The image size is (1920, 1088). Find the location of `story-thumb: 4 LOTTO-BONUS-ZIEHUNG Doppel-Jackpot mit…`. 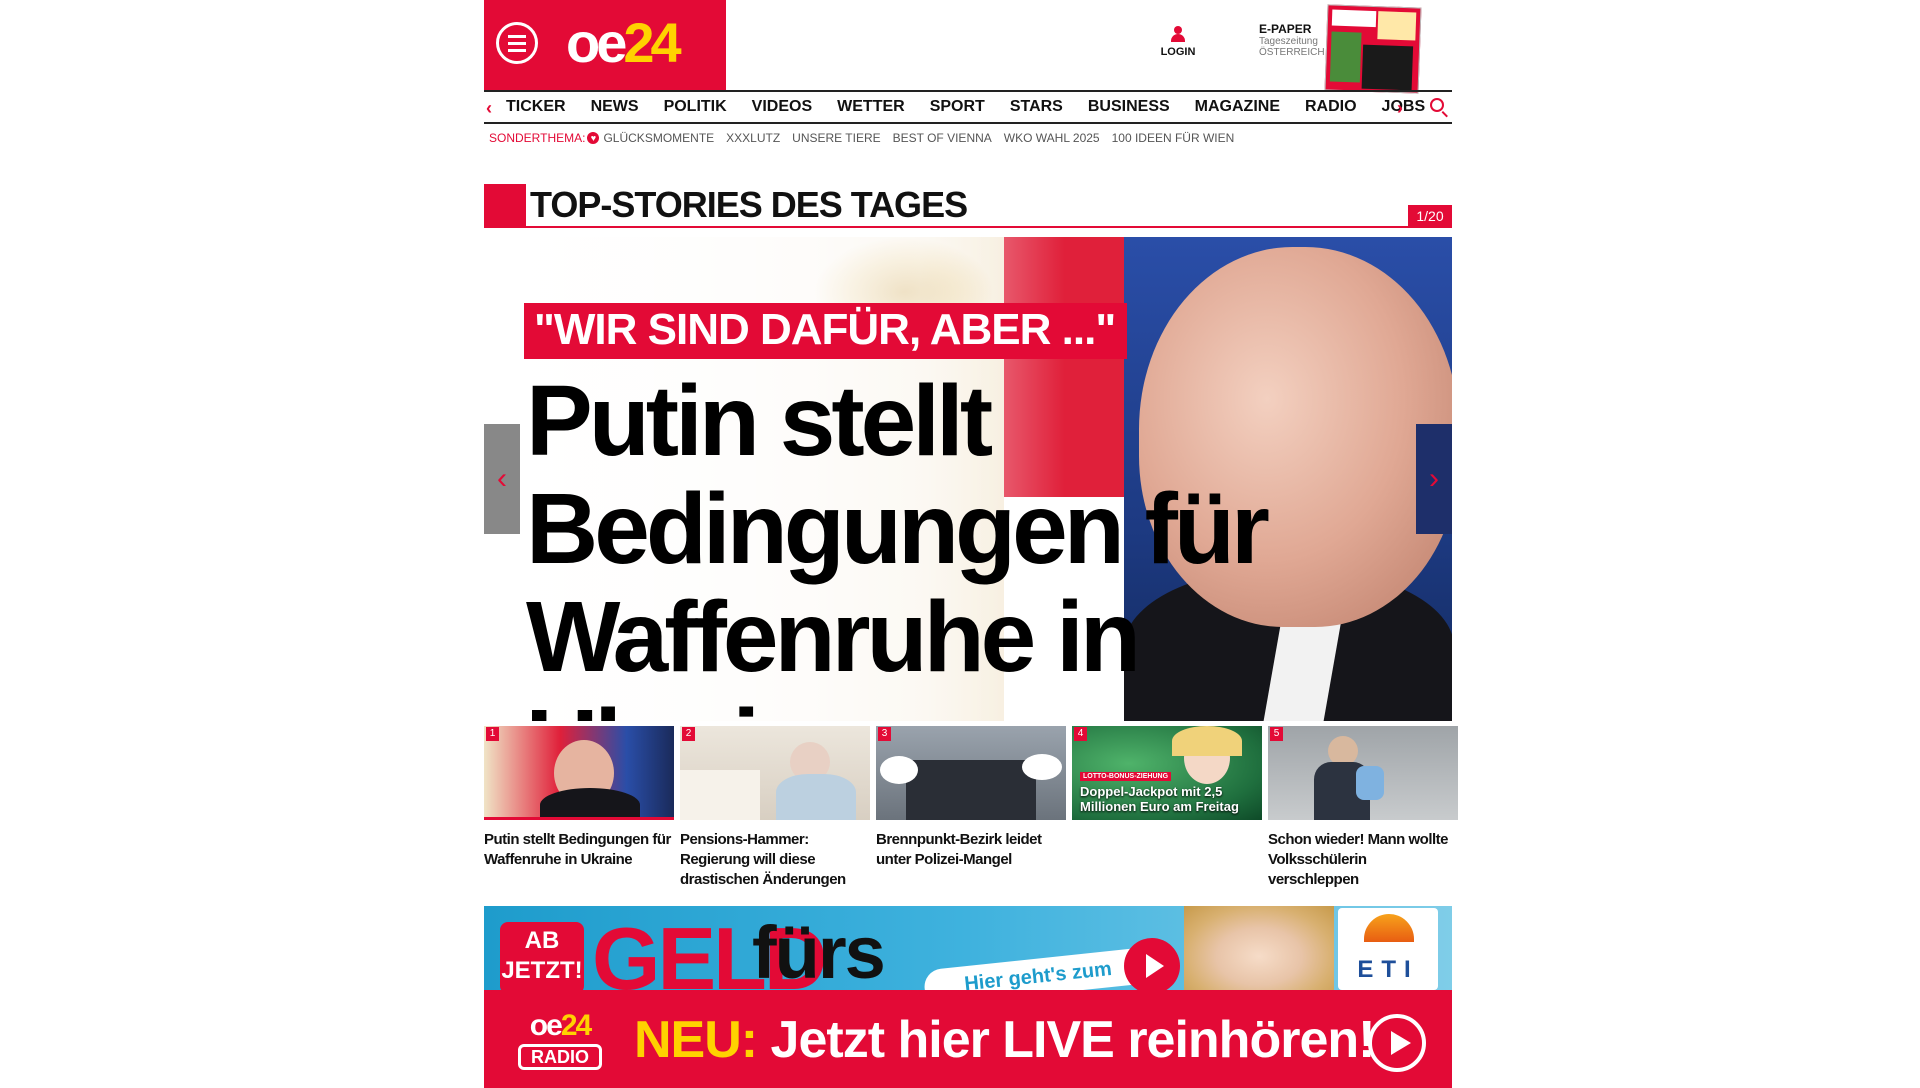

story-thumb: 4 LOTTO-BONUS-ZIEHUNG Doppel-Jackpot mit… is located at coordinates (1167, 778).